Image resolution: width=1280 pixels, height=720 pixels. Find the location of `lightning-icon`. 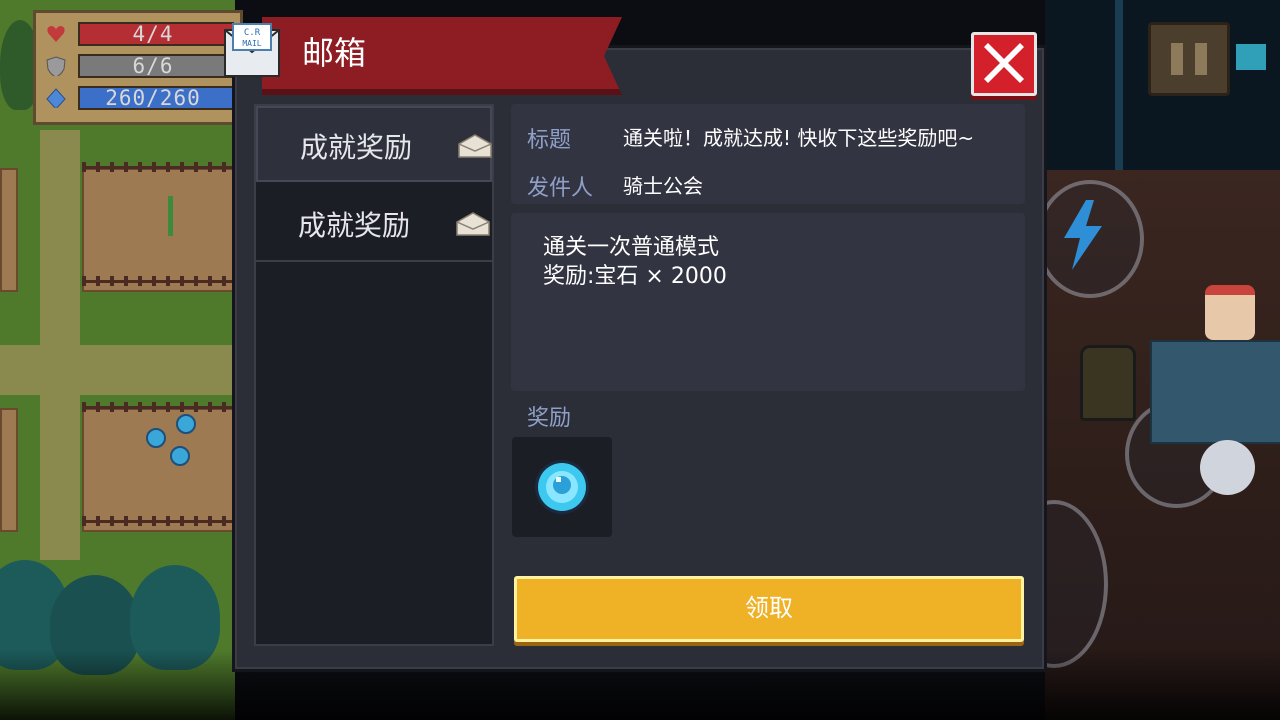

lightning-icon is located at coordinates (1083, 235).